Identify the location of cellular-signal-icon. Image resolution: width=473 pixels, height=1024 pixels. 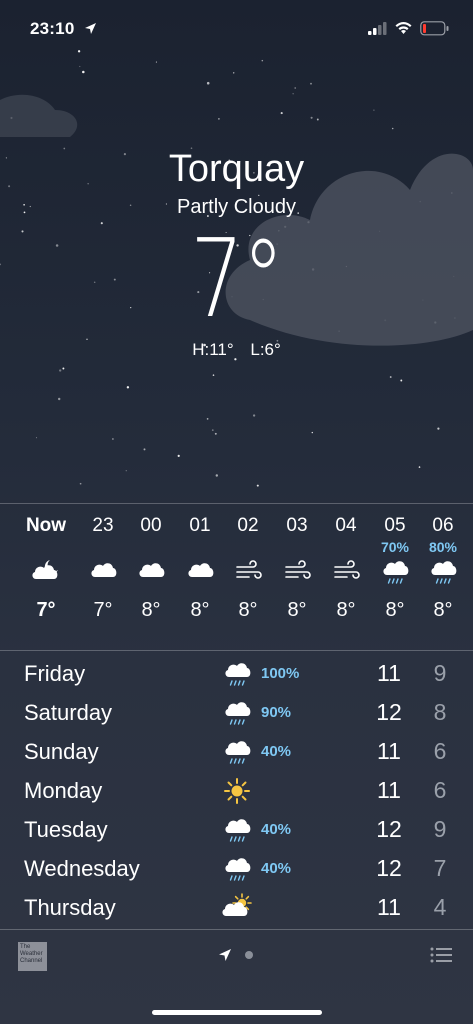
(377, 28).